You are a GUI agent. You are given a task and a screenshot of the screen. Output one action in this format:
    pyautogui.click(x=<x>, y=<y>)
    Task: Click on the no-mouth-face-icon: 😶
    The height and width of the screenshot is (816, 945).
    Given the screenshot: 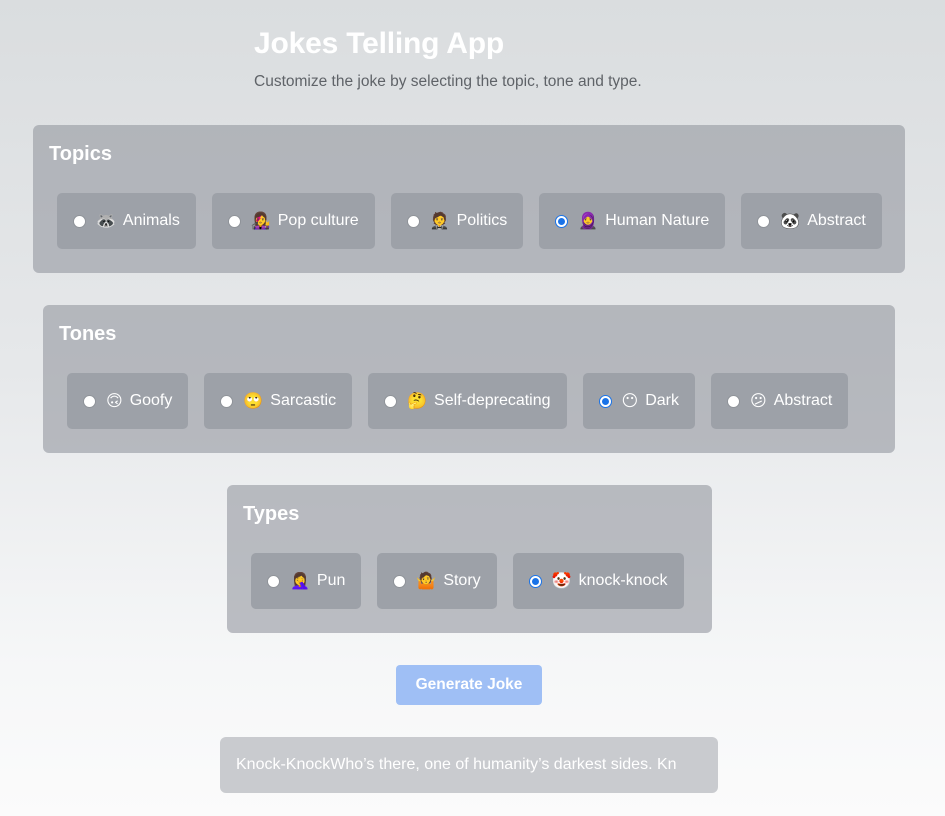 What is the action you would take?
    pyautogui.click(x=630, y=400)
    